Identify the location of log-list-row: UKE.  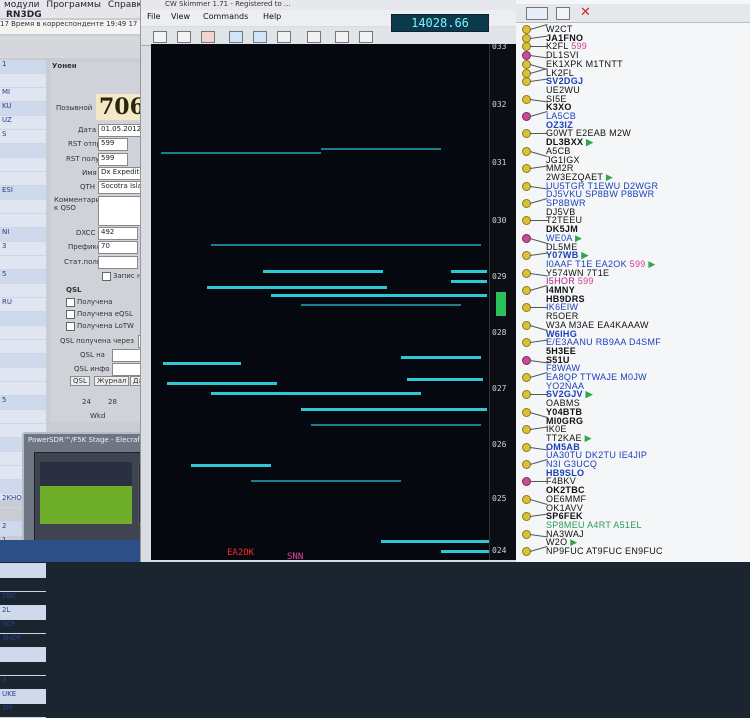
(23, 697).